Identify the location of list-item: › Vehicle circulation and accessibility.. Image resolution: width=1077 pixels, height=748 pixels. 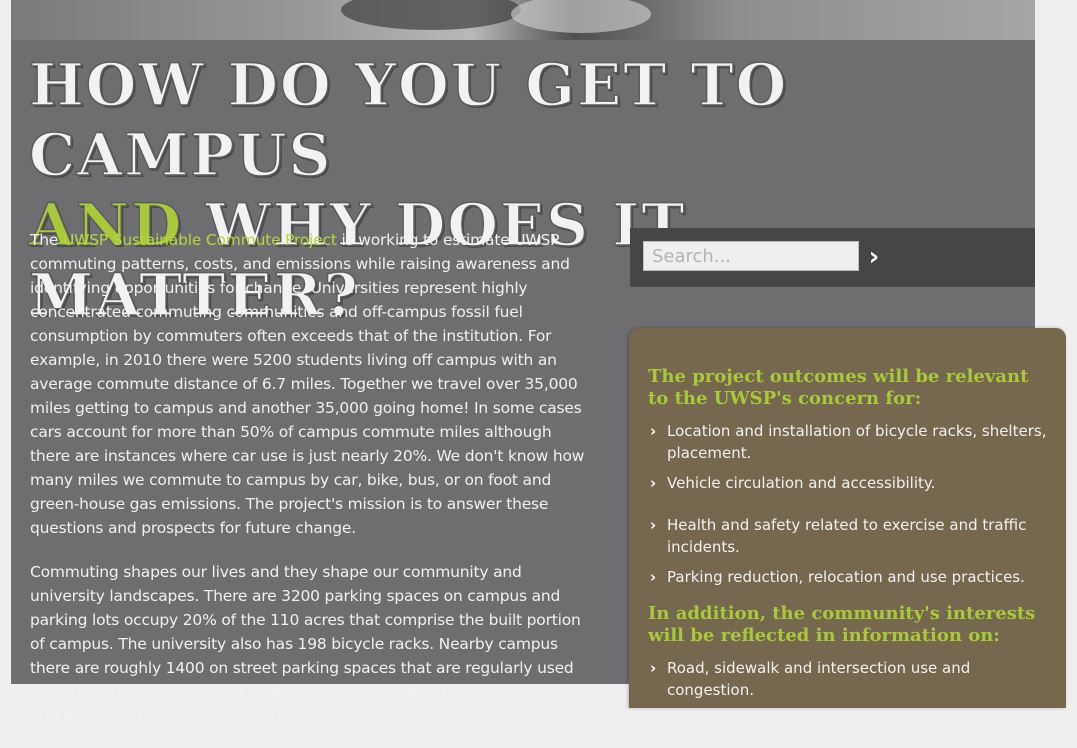
(848, 483).